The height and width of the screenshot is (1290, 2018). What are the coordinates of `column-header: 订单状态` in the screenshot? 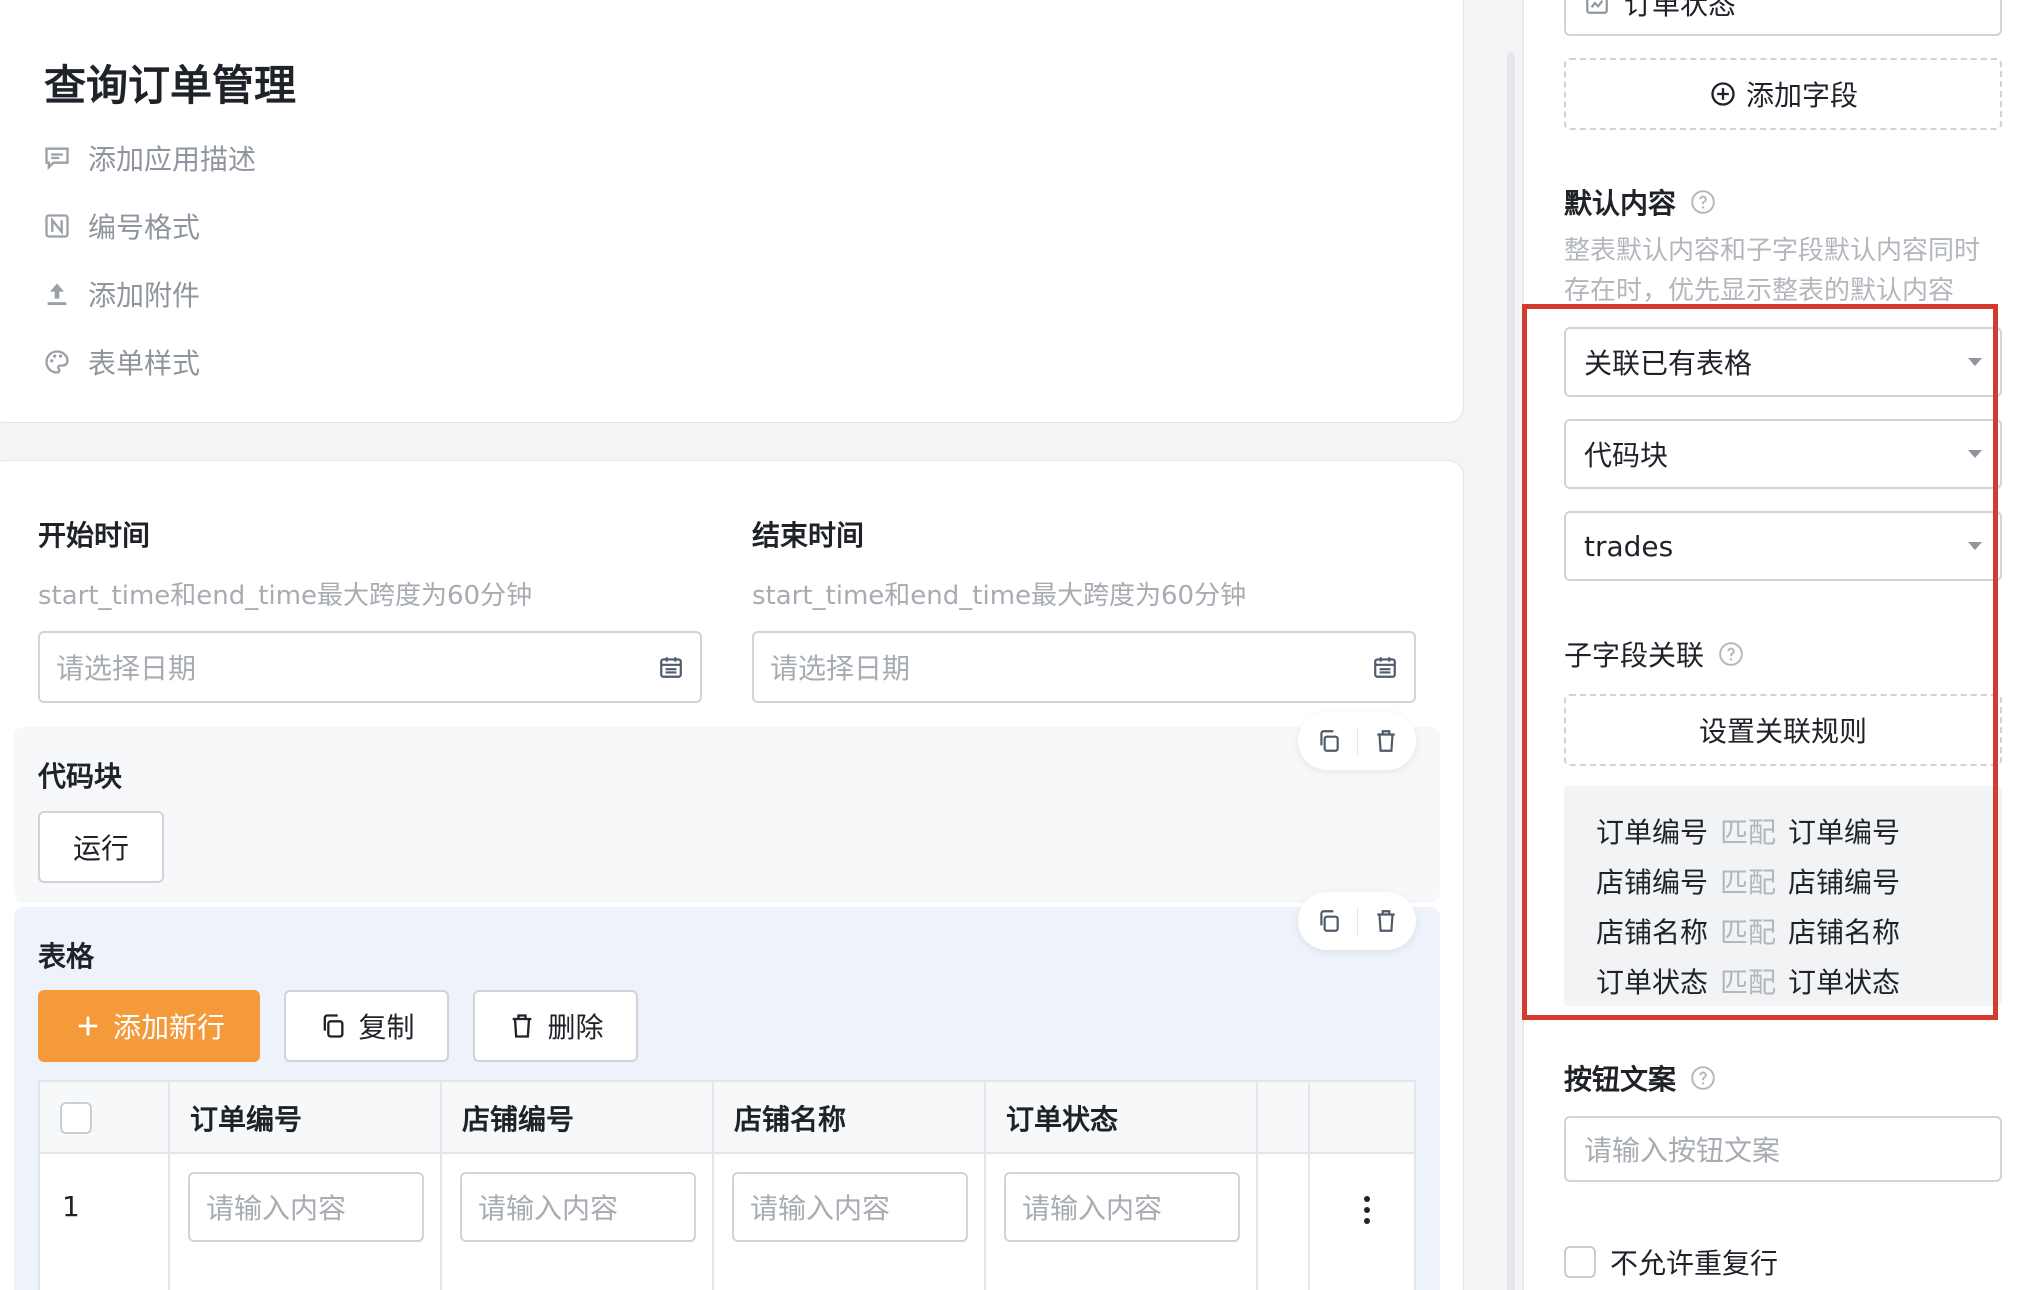 It's located at (1062, 1119).